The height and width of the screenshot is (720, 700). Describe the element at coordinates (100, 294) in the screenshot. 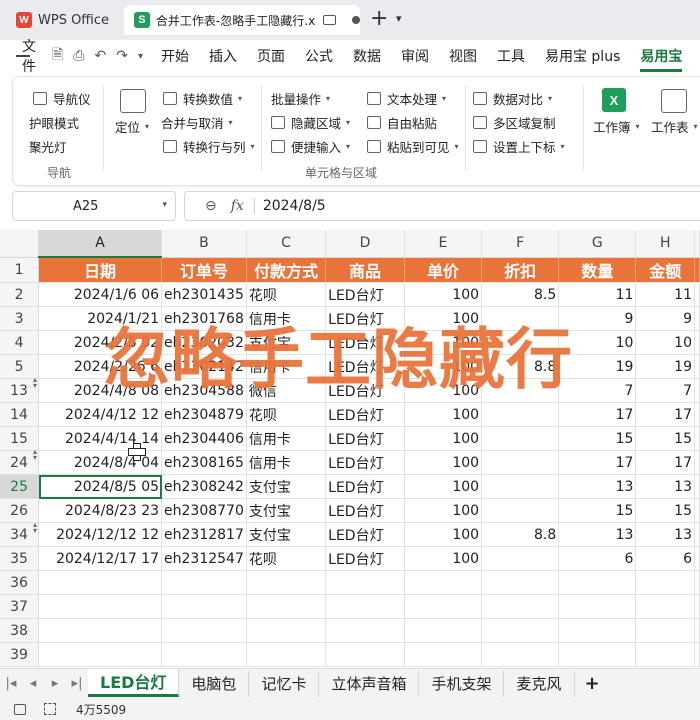

I see `table-cell: 2024/1/6 06` at that location.